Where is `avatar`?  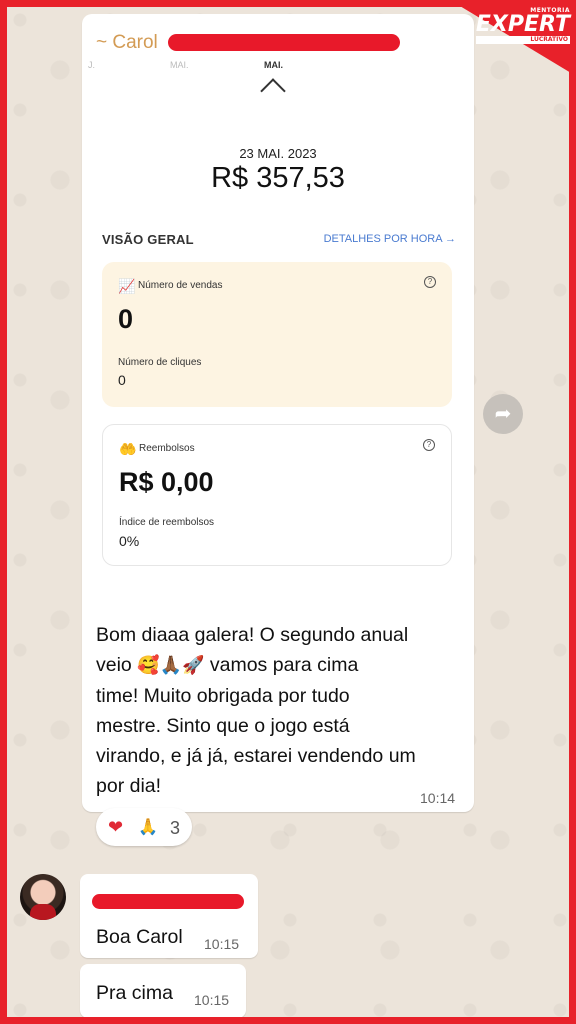
avatar is located at coordinates (43, 897).